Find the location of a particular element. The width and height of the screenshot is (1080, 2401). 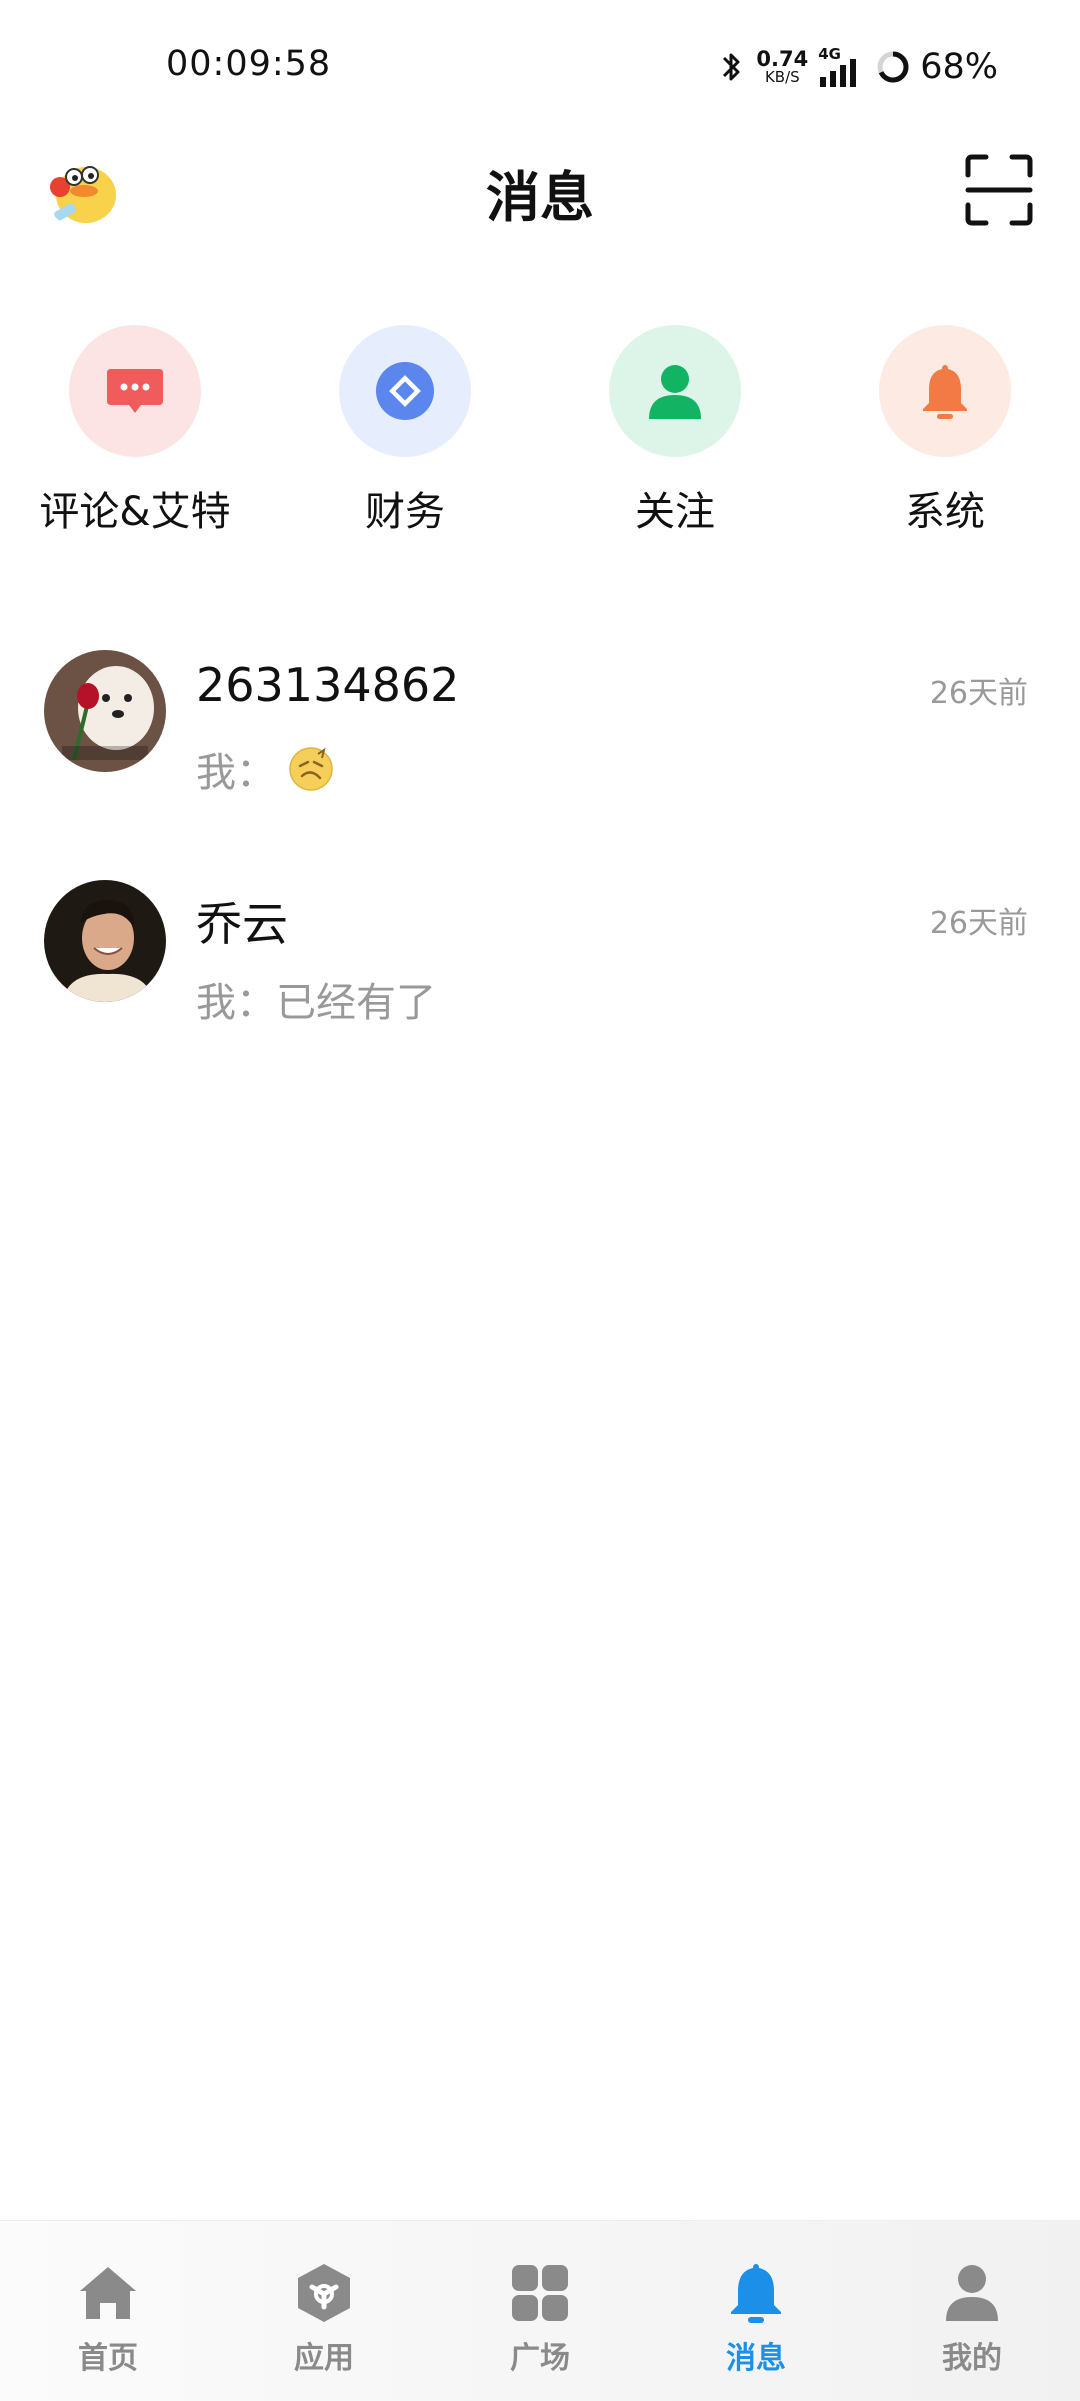

comment-icon is located at coordinates (135, 391).